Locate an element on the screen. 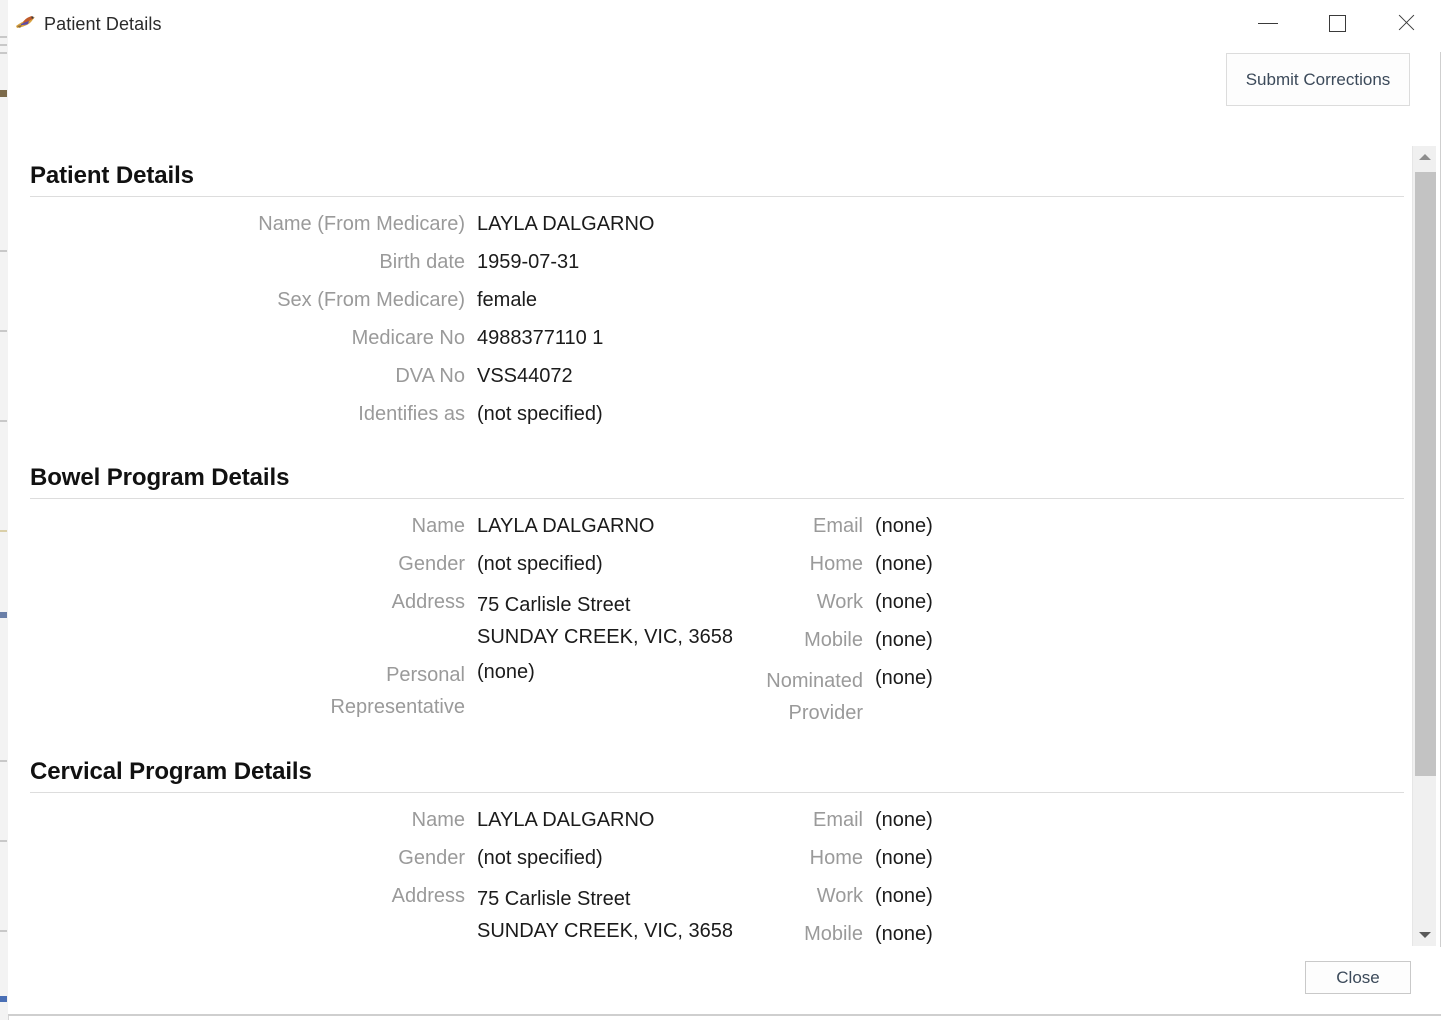  section-title: Cervical Program Details is located at coordinates (171, 771).